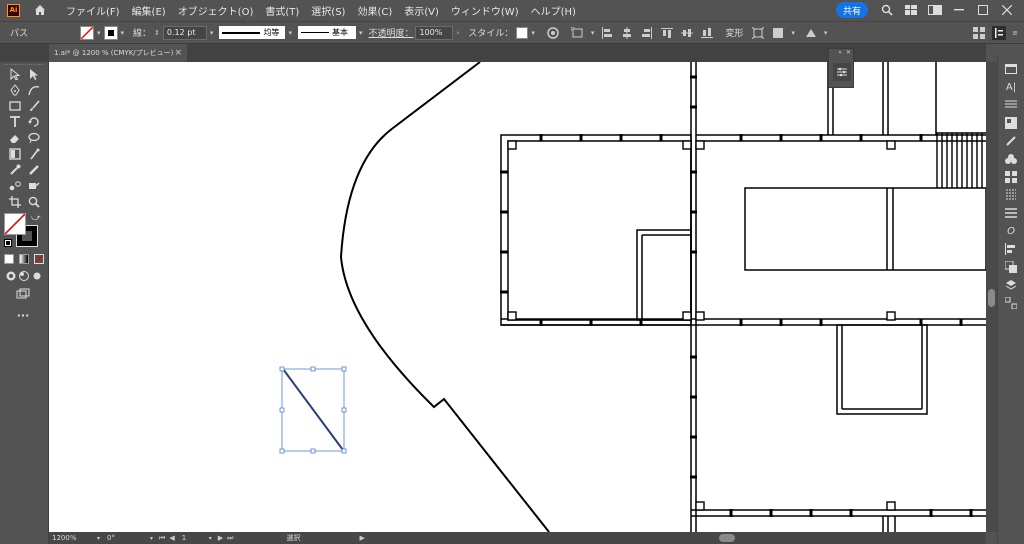 The image size is (1024, 544). What do you see at coordinates (457, 33) in the screenshot?
I see `opacity-arrow-icon: ›` at bounding box center [457, 33].